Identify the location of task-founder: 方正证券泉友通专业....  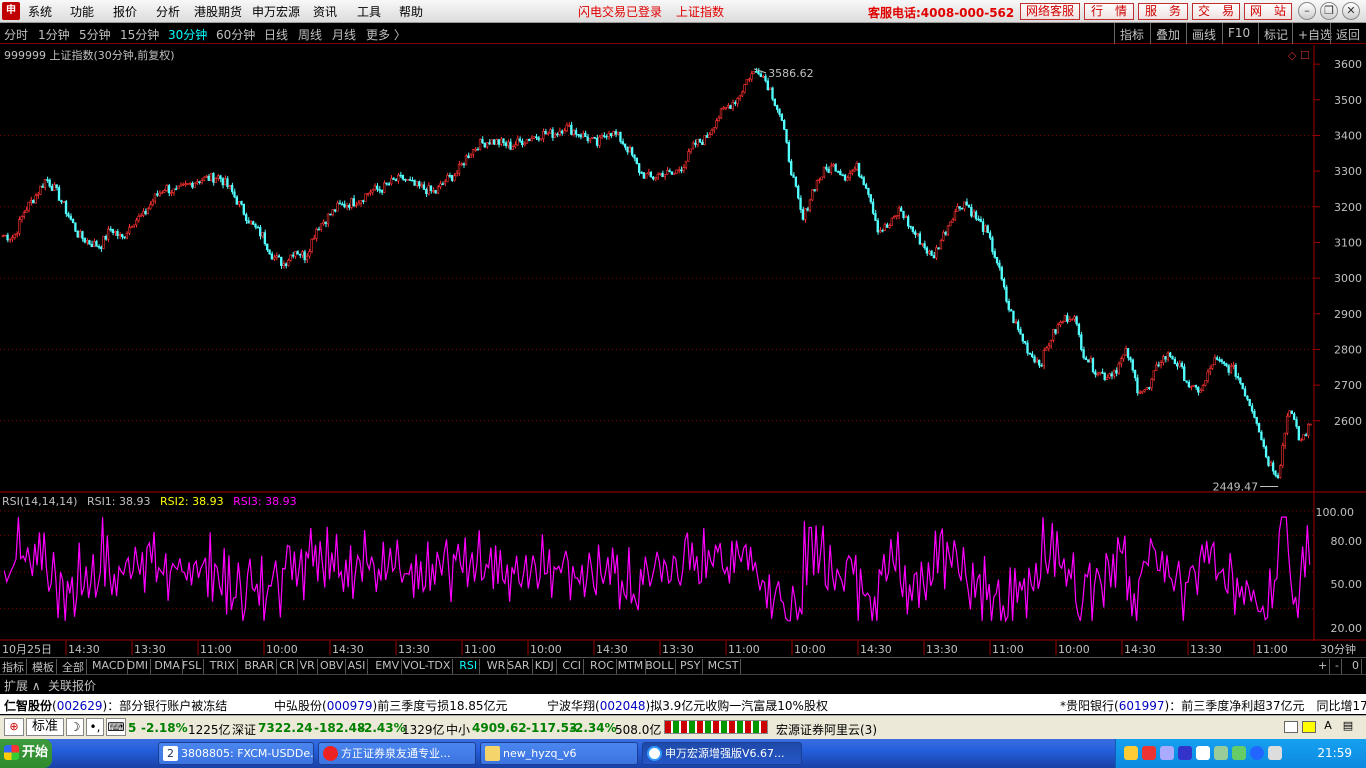
(397, 753).